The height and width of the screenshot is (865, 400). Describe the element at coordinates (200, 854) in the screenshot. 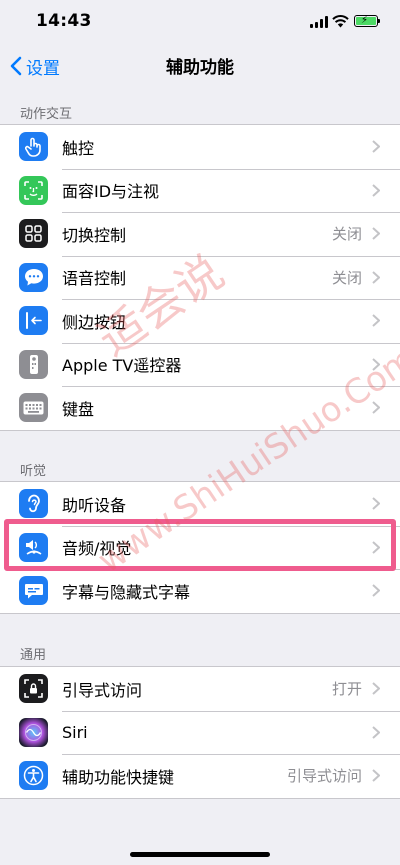

I see `home-indicator` at that location.